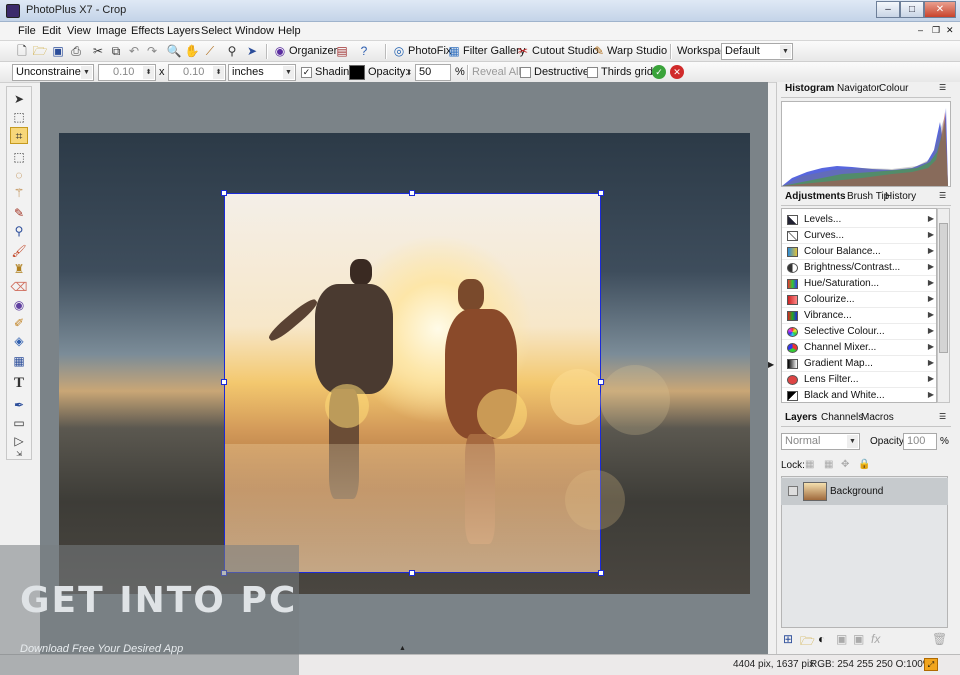  What do you see at coordinates (19, 99) in the screenshot?
I see `move-tool-icon: ➤` at bounding box center [19, 99].